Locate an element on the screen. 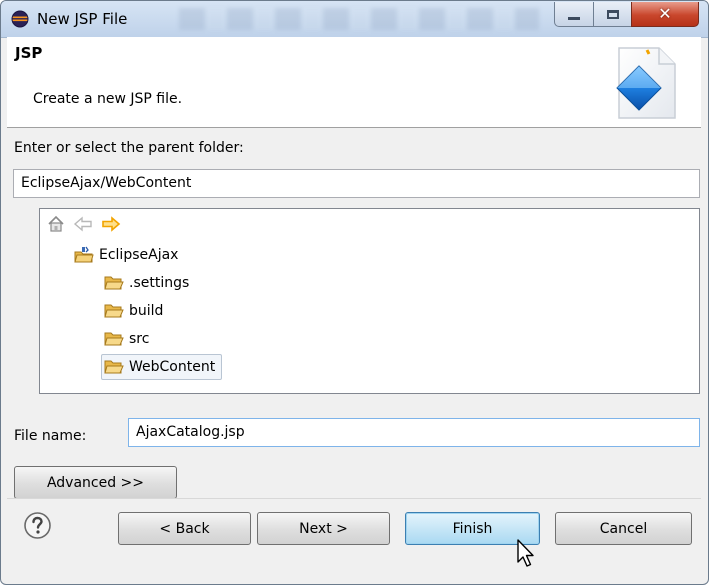 The image size is (709, 585). tree-item-label: src is located at coordinates (139, 339).